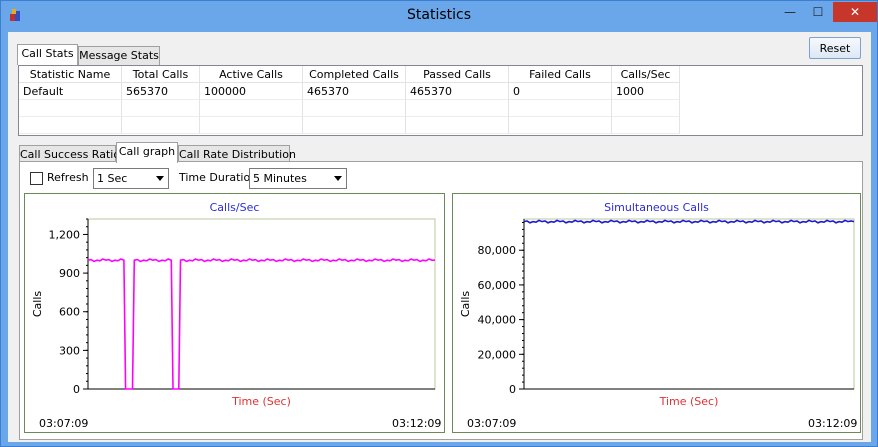 This screenshot has height=447, width=878. What do you see at coordinates (69, 350) in the screenshot?
I see `y-tick-label: 300` at bounding box center [69, 350].